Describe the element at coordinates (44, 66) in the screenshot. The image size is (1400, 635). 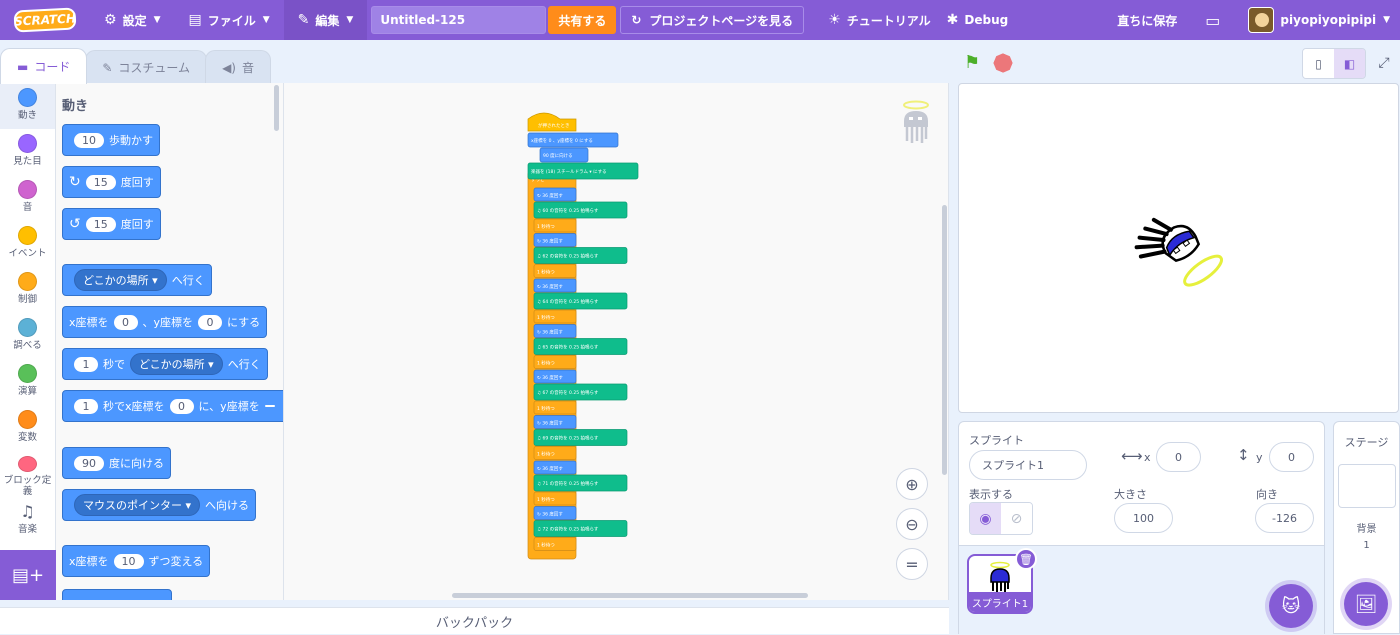
I see `tab-code: ▬ コード` at that location.